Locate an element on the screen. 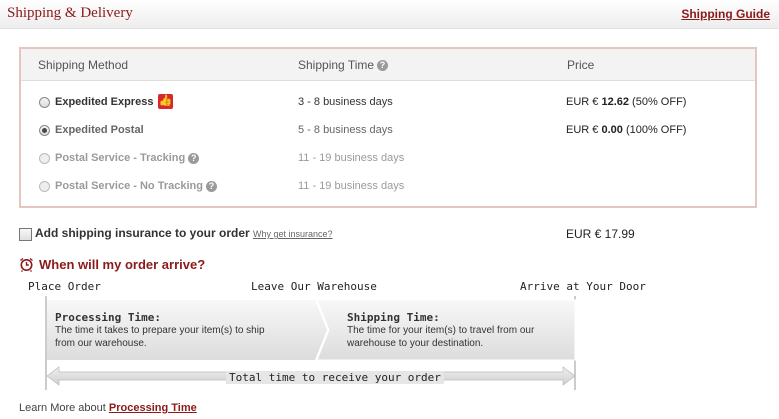  column-header-time: Shipping Time? is located at coordinates (343, 65).